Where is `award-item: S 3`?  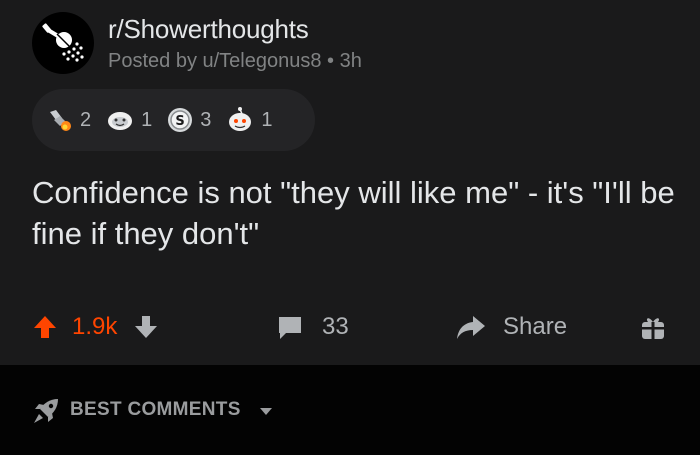
award-item: S 3 is located at coordinates (188, 120).